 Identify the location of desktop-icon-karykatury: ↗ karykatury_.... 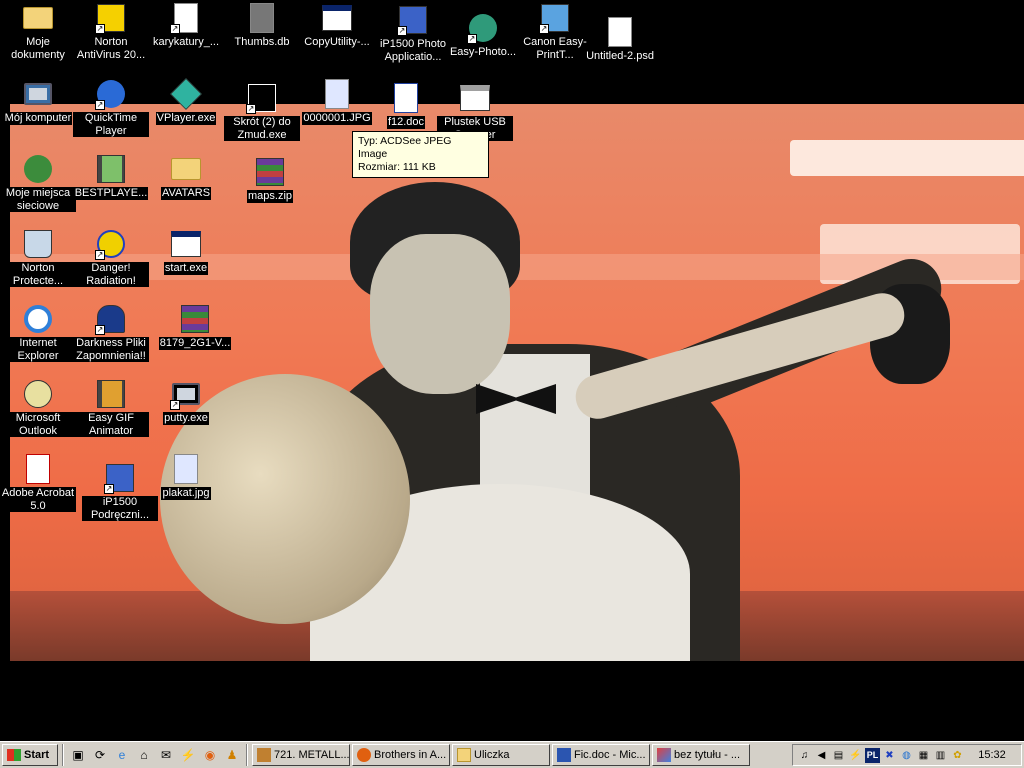
(186, 25).